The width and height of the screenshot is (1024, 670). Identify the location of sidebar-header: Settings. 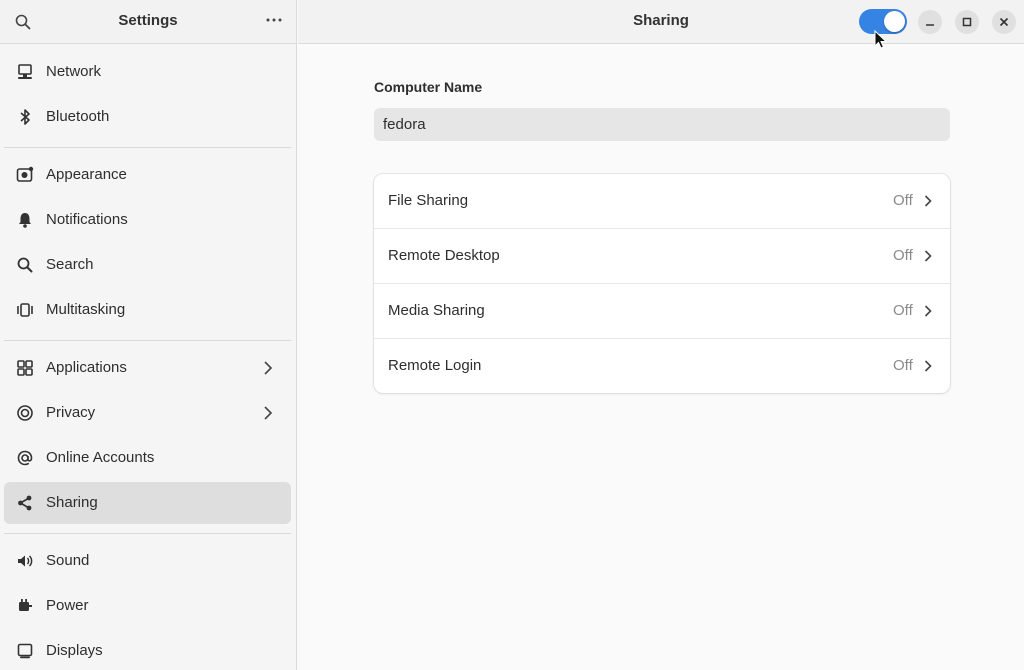
(148, 22).